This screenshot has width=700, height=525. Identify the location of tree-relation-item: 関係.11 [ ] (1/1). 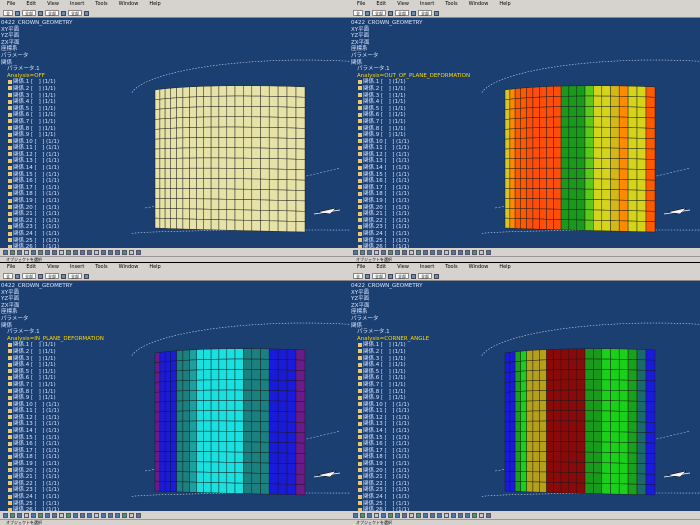
(81, 411).